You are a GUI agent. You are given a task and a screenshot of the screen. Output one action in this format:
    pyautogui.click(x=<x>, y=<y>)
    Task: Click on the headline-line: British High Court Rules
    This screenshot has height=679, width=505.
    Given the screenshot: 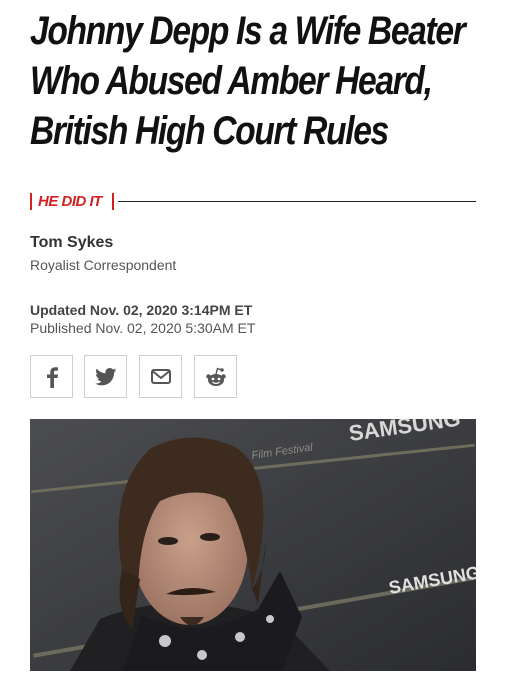 What is the action you would take?
    pyautogui.click(x=209, y=131)
    